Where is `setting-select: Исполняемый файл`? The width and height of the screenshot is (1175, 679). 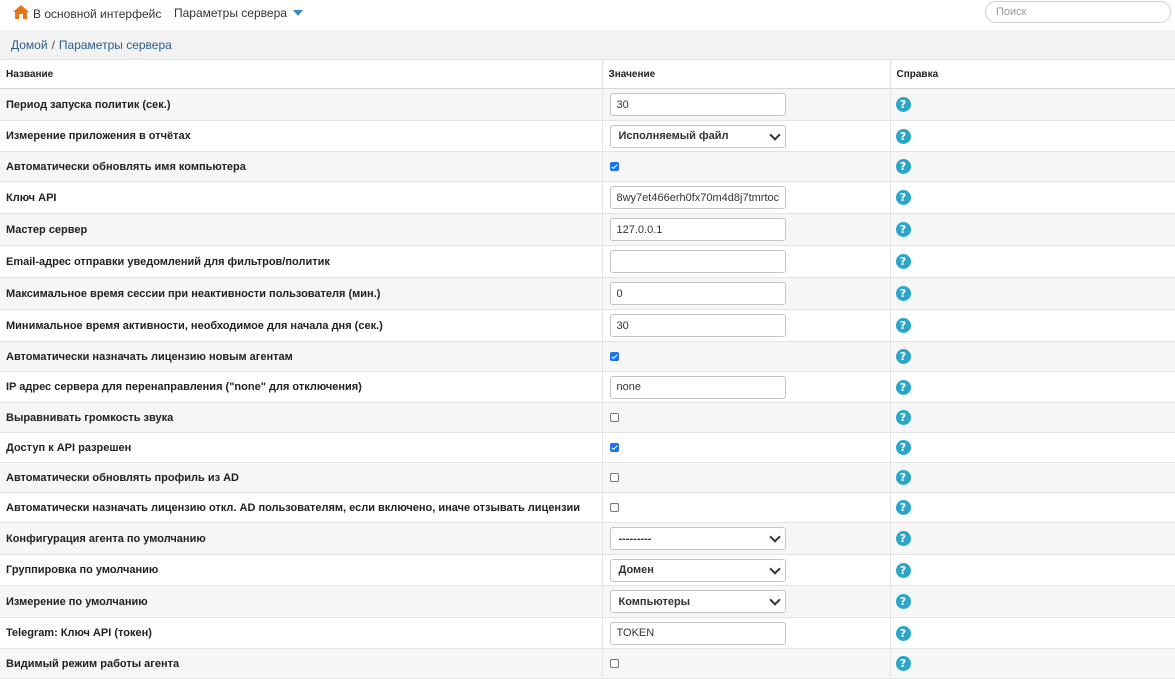
setting-select: Исполняемый файл is located at coordinates (697, 136).